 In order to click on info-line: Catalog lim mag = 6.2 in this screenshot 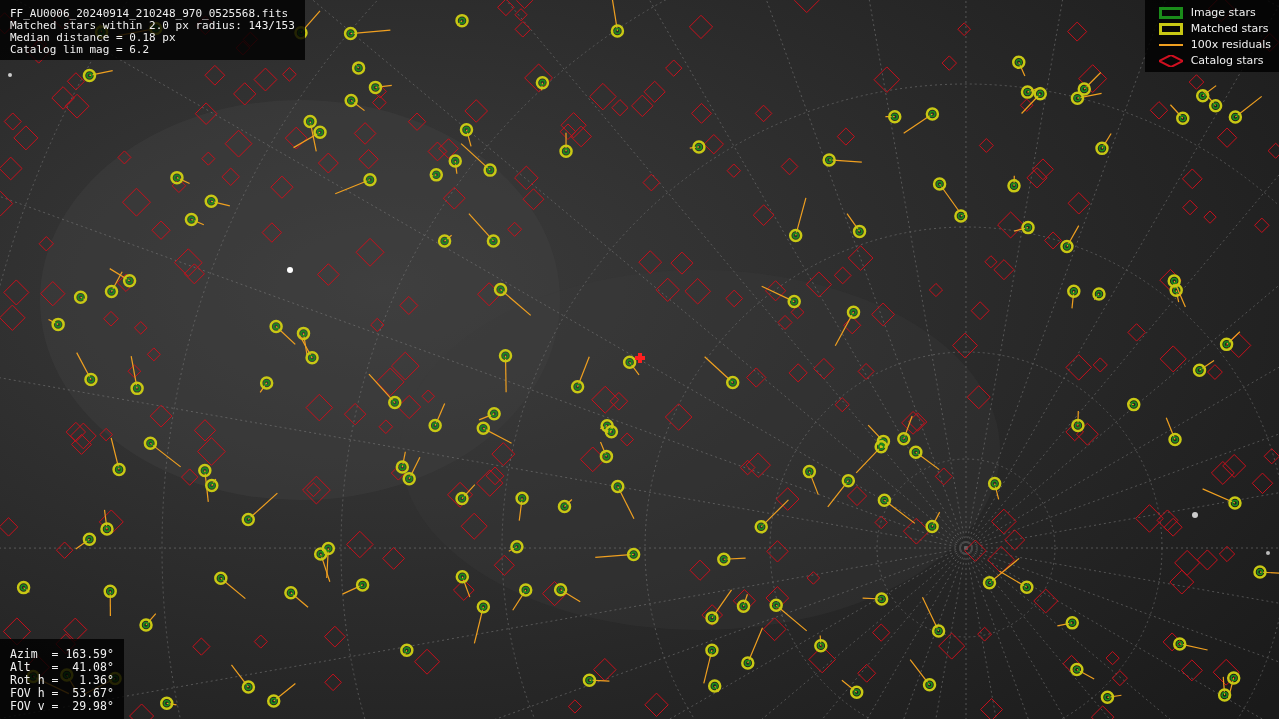, I will do `click(80, 50)`.